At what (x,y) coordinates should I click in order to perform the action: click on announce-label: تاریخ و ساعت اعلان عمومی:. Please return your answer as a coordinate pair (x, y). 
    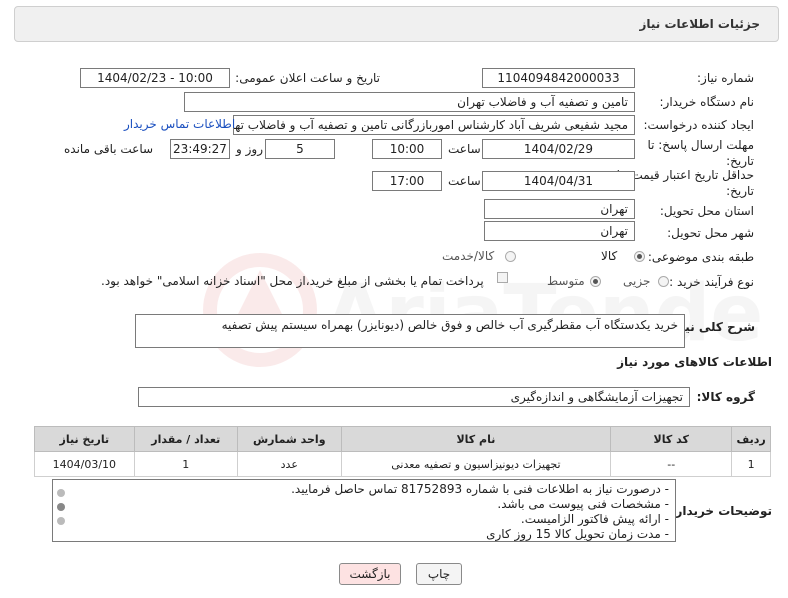
    Looking at the image, I should click on (307, 78).